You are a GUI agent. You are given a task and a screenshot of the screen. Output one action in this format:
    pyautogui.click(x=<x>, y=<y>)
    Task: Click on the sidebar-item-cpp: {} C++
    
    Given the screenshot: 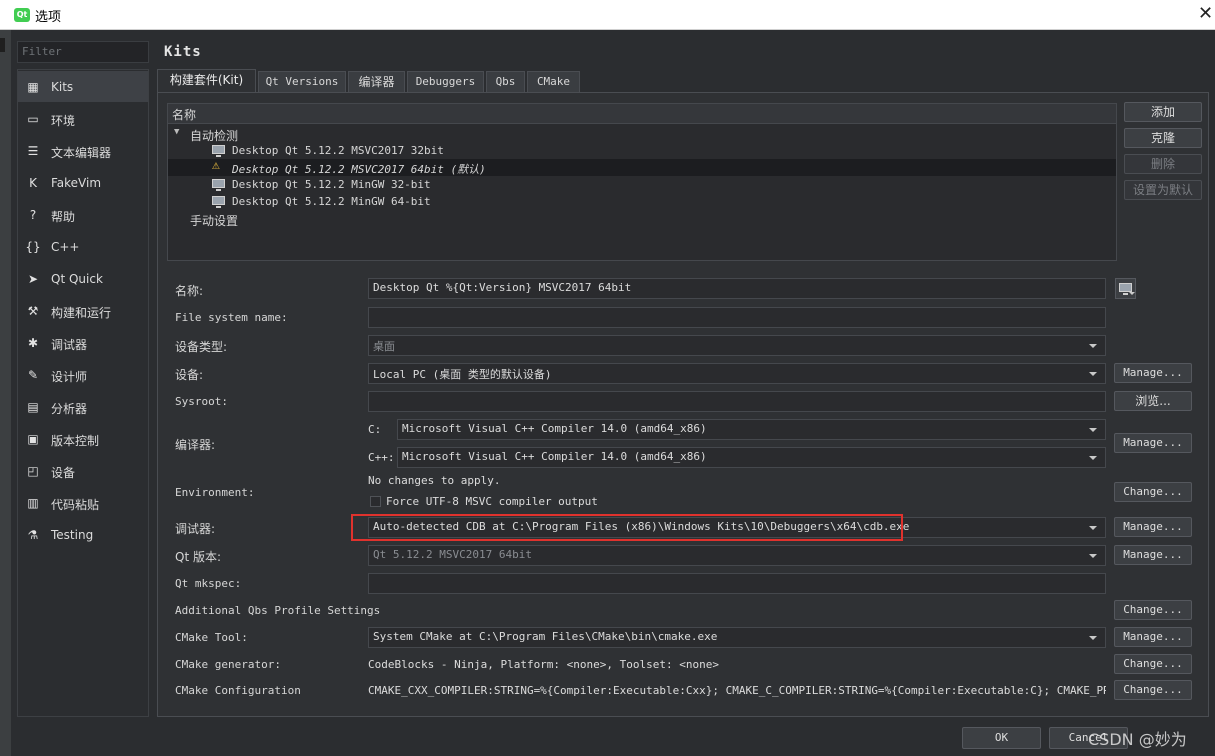 What is the action you would take?
    pyautogui.click(x=83, y=246)
    